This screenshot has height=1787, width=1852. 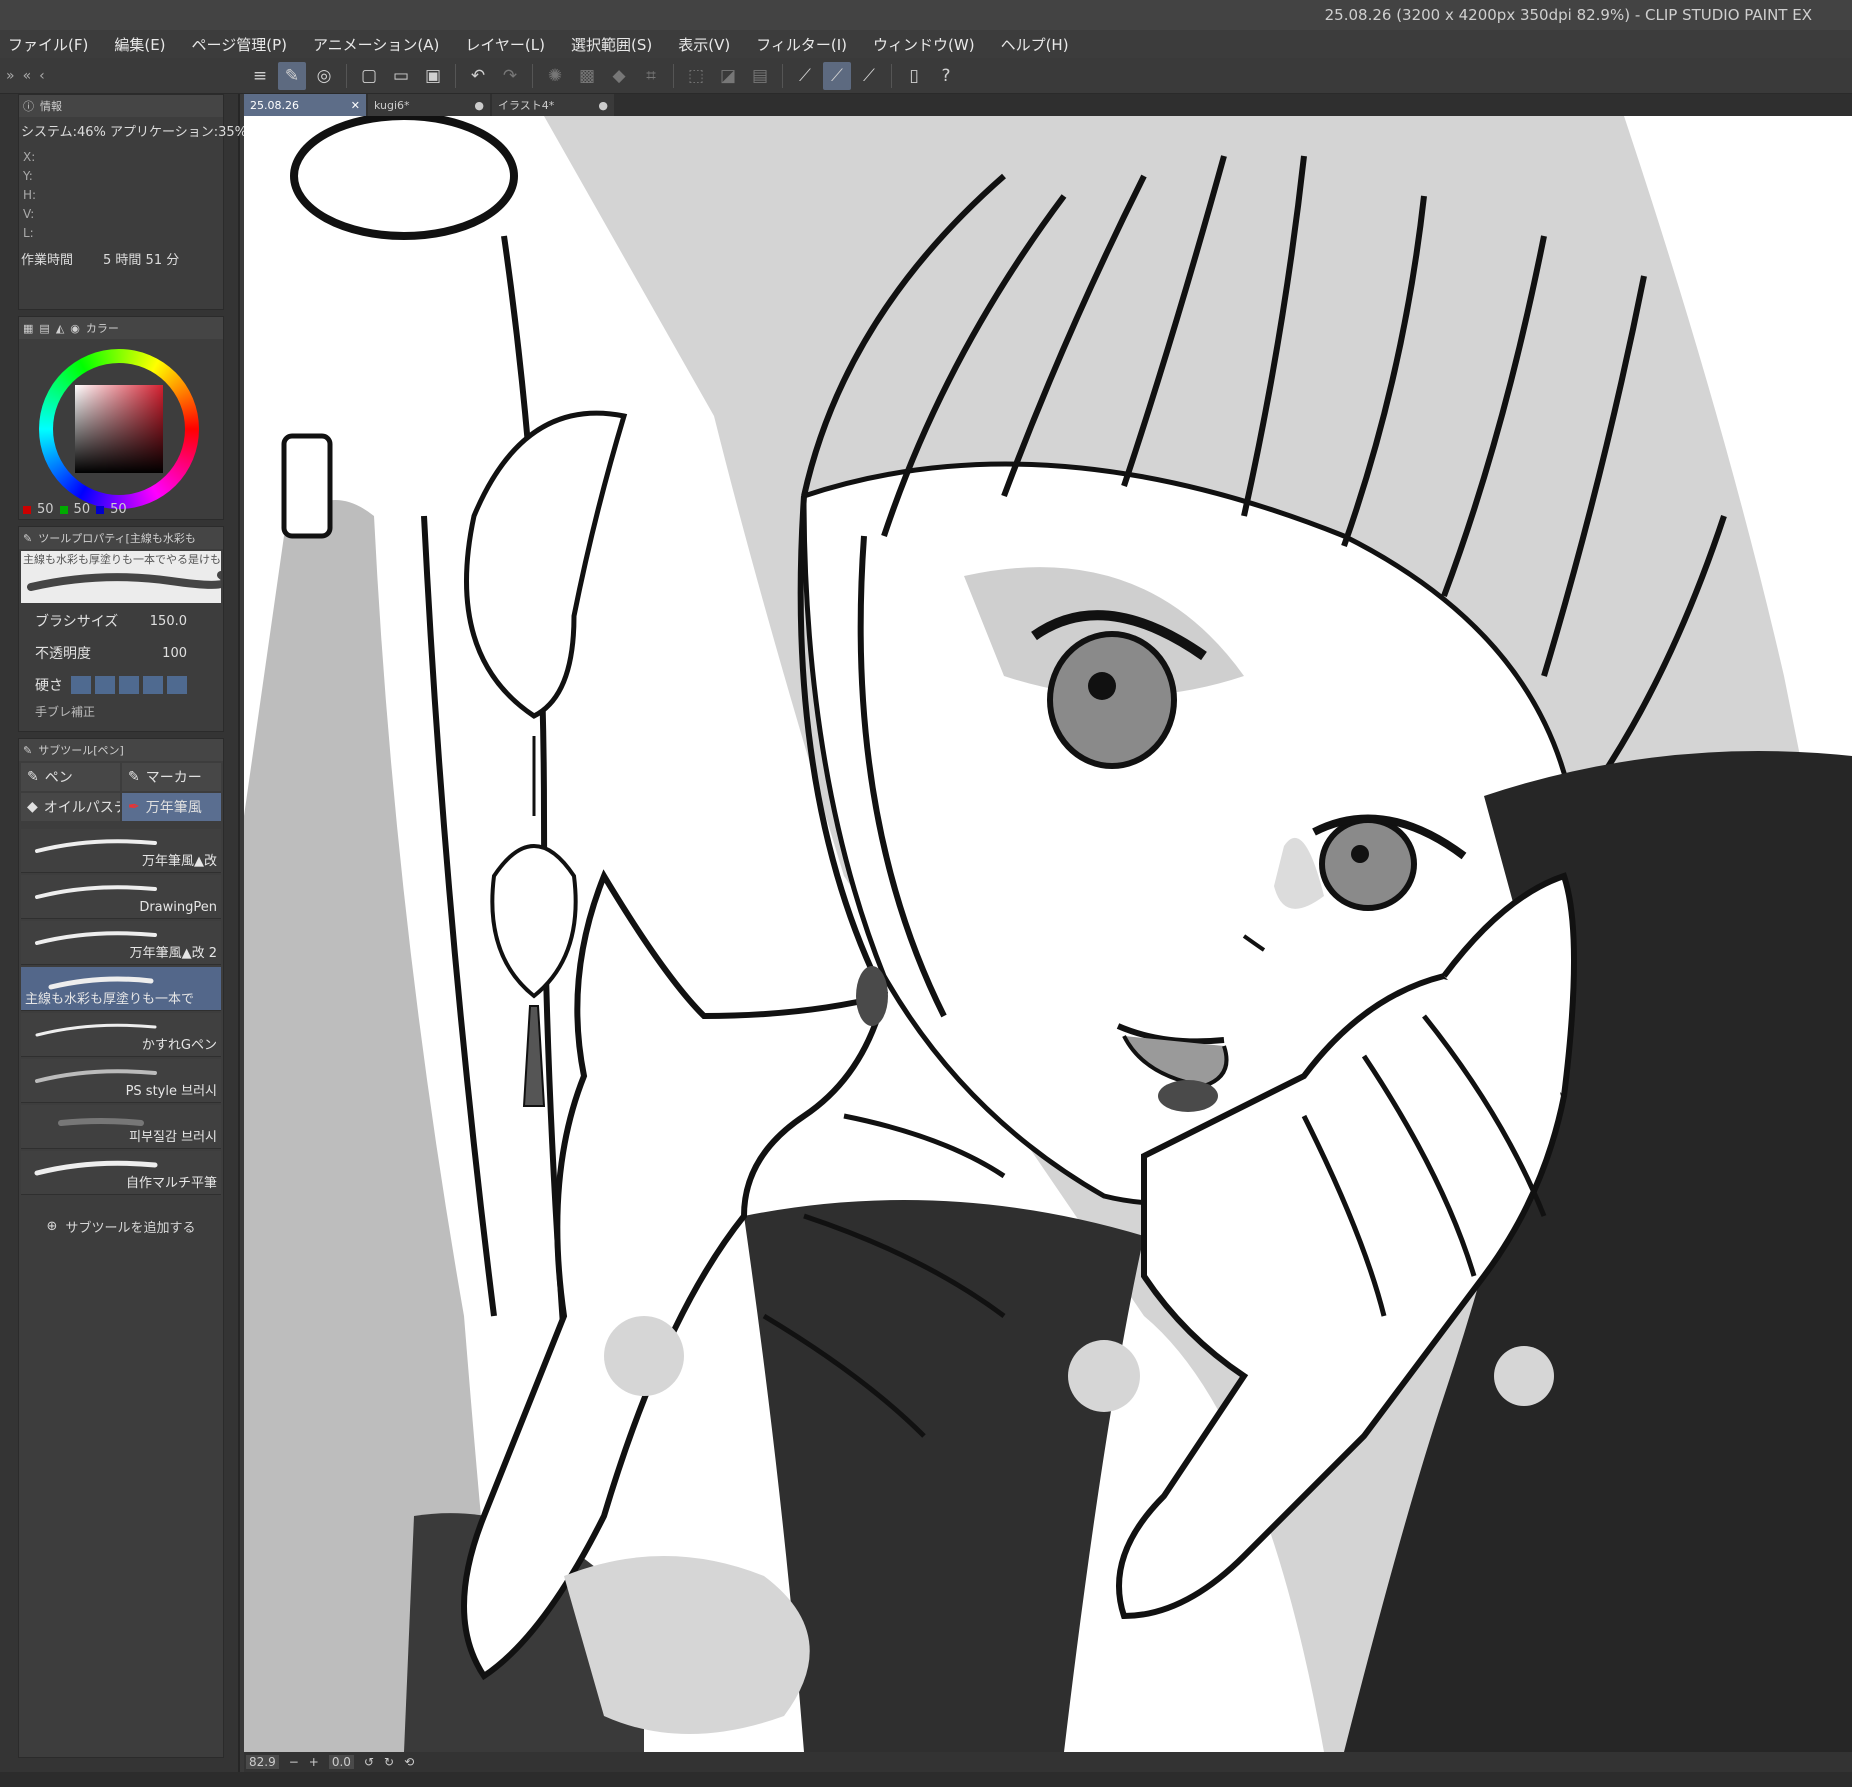 What do you see at coordinates (70, 807) in the screenshot?
I see `group-oil-pastel: ◆ オイルパステ` at bounding box center [70, 807].